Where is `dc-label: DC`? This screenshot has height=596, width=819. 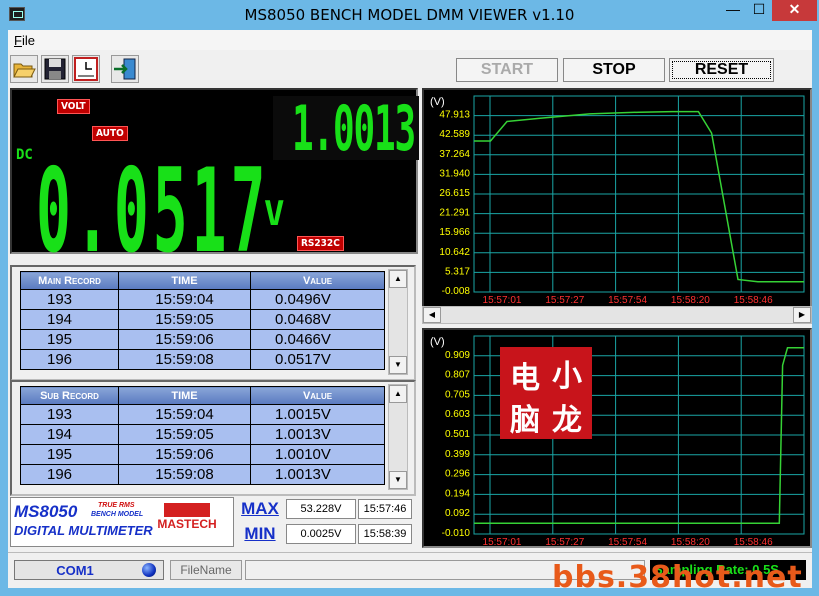 dc-label: DC is located at coordinates (24, 155).